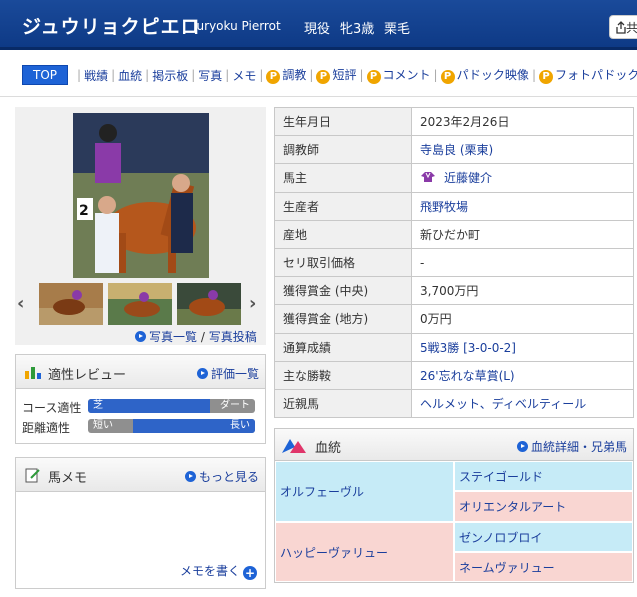  I want to click on horse-memo-title: 馬メモ, so click(68, 478).